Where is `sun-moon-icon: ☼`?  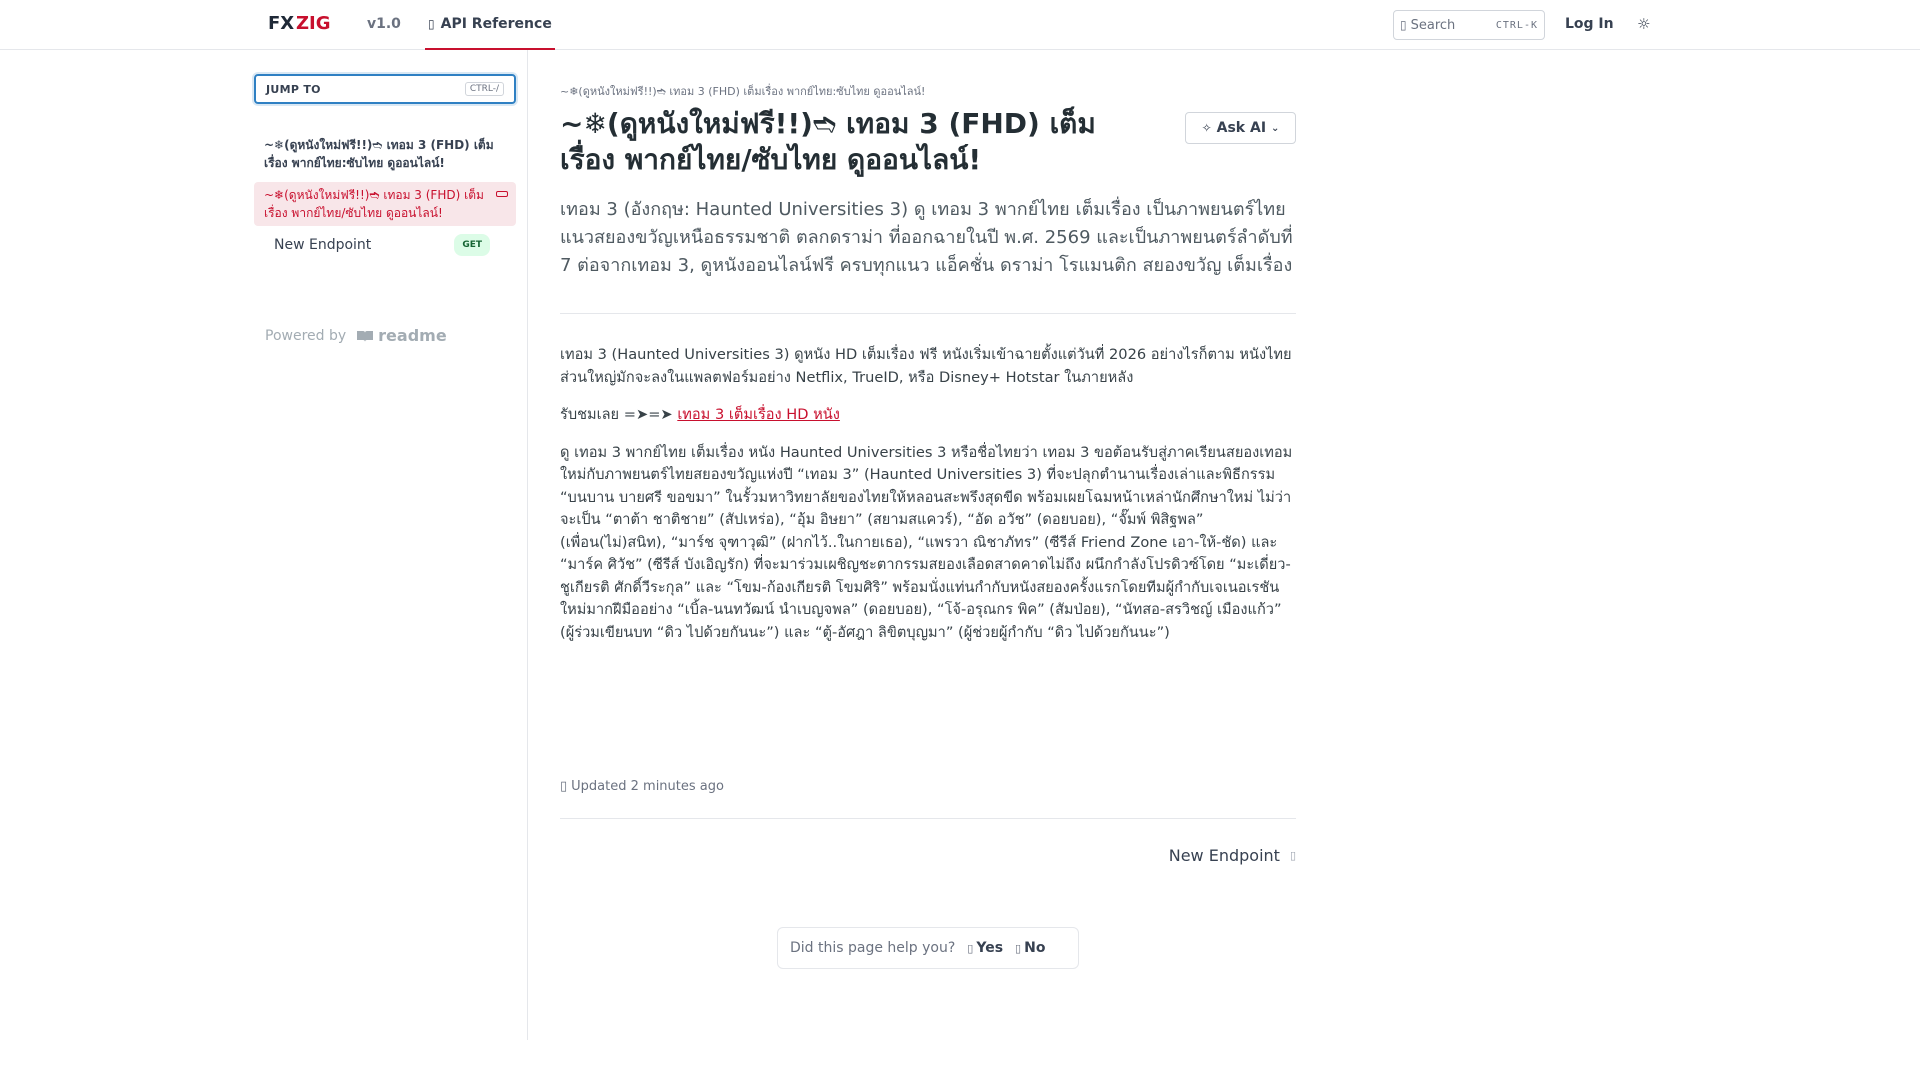 sun-moon-icon: ☼ is located at coordinates (1644, 24).